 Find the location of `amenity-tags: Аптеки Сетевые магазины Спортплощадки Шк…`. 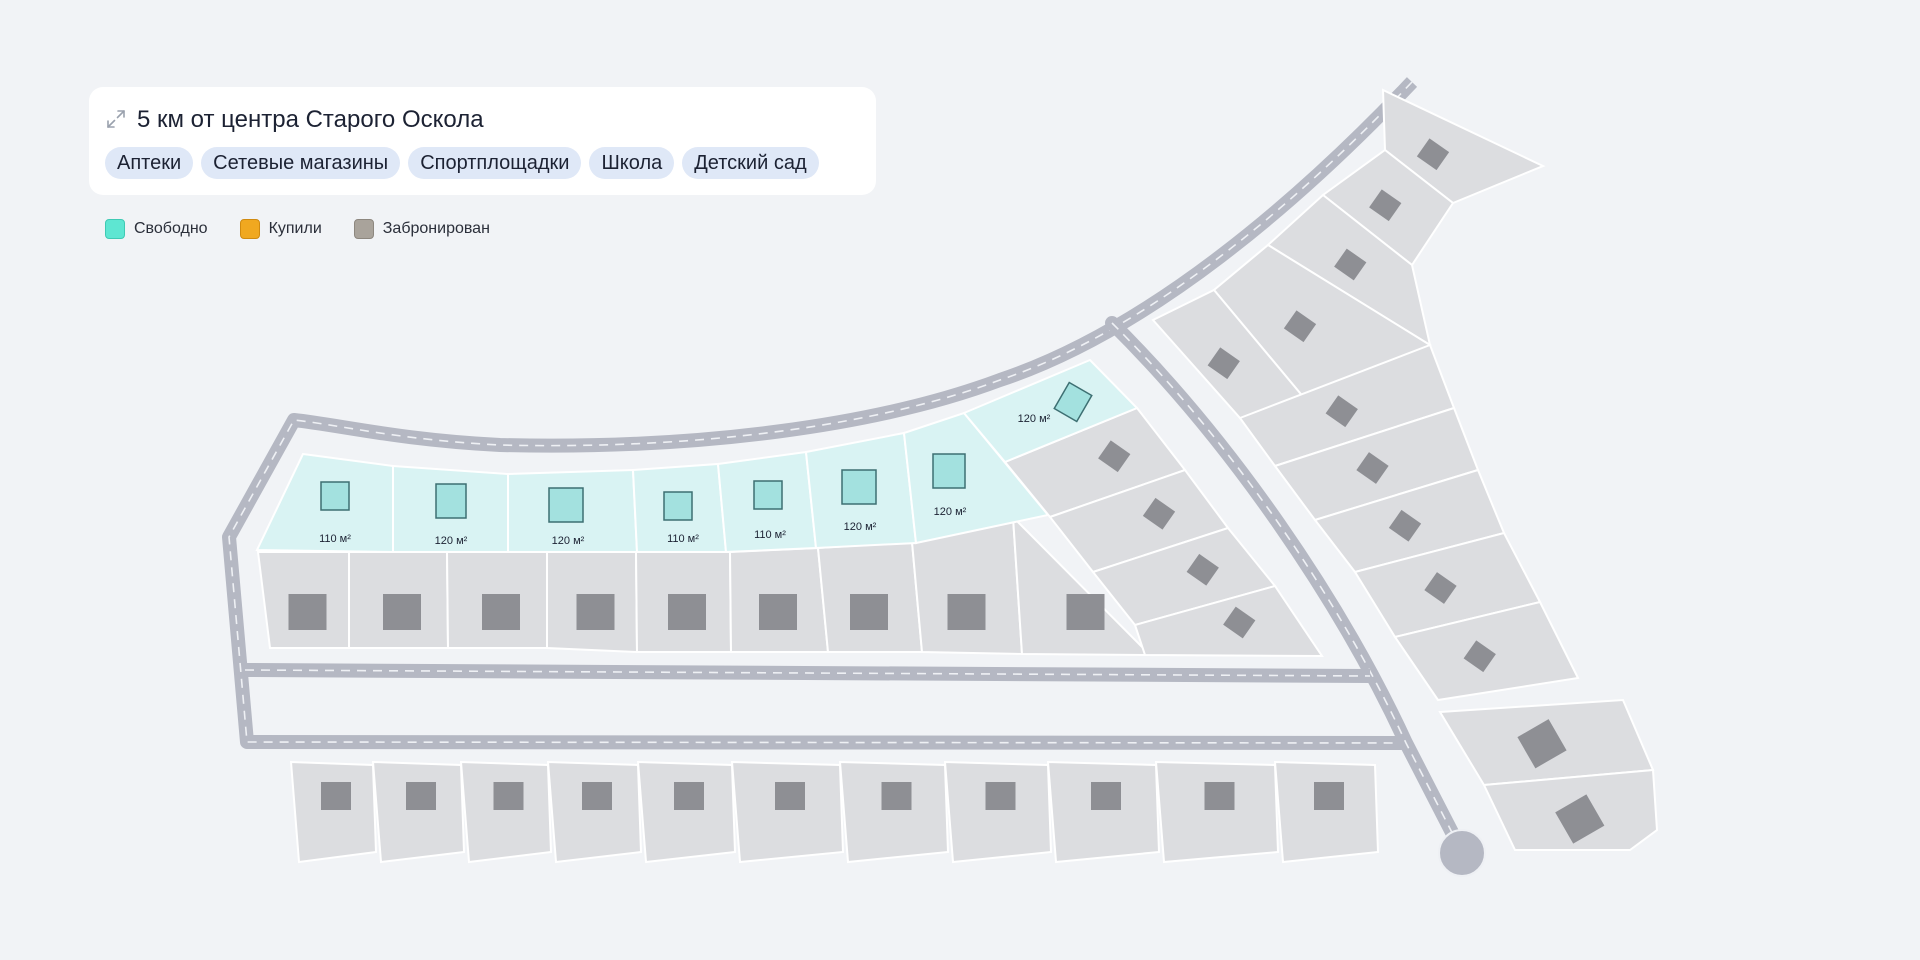

amenity-tags: Аптеки Сетевые магазины Спортплощадки Шк… is located at coordinates (462, 163).